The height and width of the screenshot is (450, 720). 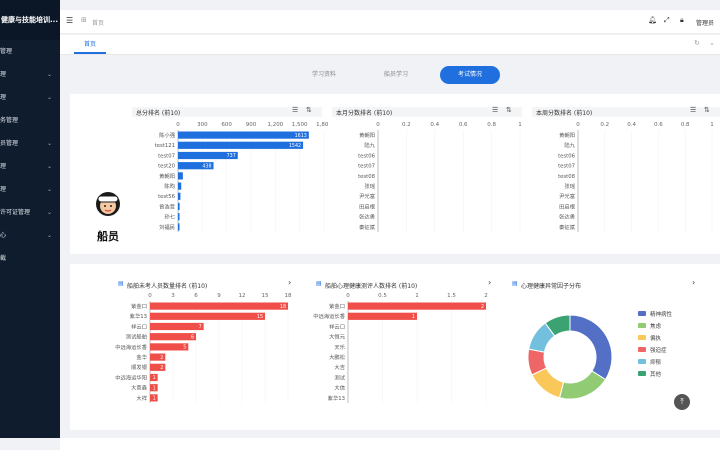 What do you see at coordinates (242, 296) in the screenshot?
I see `tick-label: 12` at bounding box center [242, 296].